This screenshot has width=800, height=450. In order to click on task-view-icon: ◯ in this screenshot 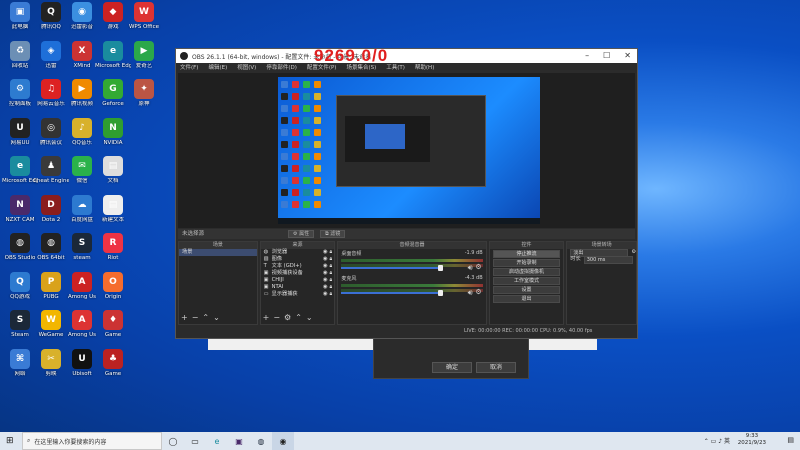, I will do `click(173, 441)`.